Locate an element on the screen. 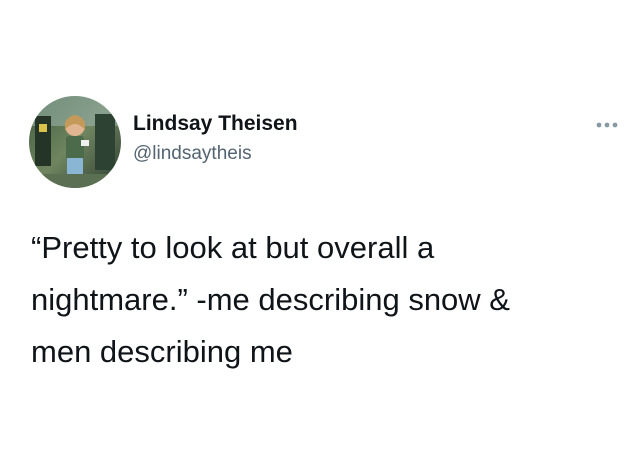  profile-photo-icon is located at coordinates (75, 142).